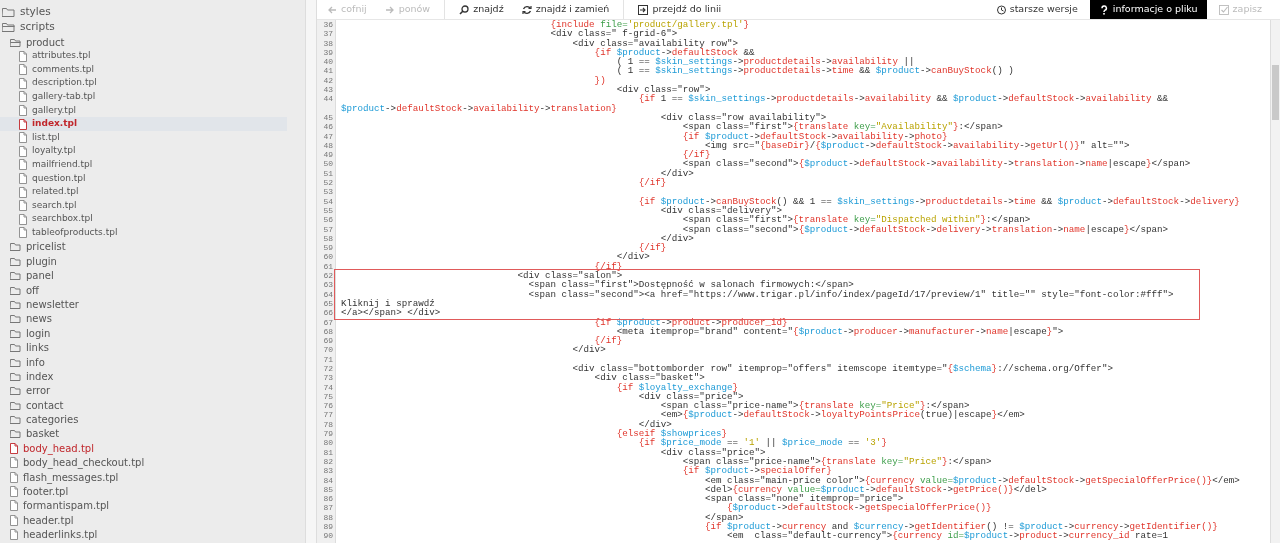 Image resolution: width=1280 pixels, height=543 pixels. What do you see at coordinates (723, 517) in the screenshot?
I see `code-line: </span>` at bounding box center [723, 517].